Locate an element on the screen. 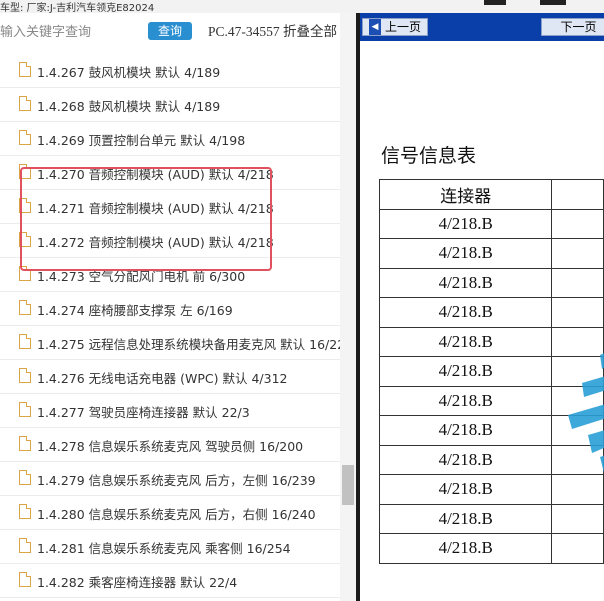 The height and width of the screenshot is (601, 604). window-titlebar: 车型: 厂家:J-吉利汽车领克E82024 is located at coordinates (302, 6).